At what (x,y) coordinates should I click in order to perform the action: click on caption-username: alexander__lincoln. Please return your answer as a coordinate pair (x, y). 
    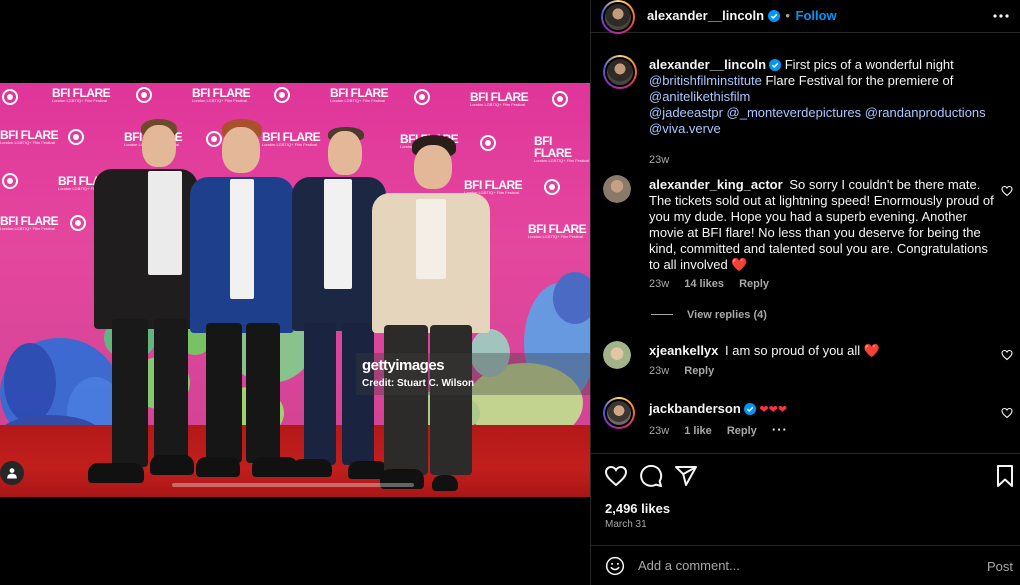
    Looking at the image, I should click on (707, 64).